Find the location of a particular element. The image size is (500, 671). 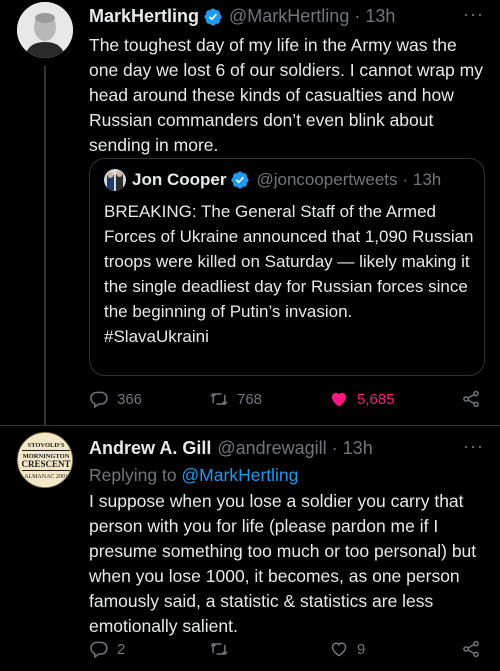

replying-to-label: Replying to is located at coordinates (135, 475).